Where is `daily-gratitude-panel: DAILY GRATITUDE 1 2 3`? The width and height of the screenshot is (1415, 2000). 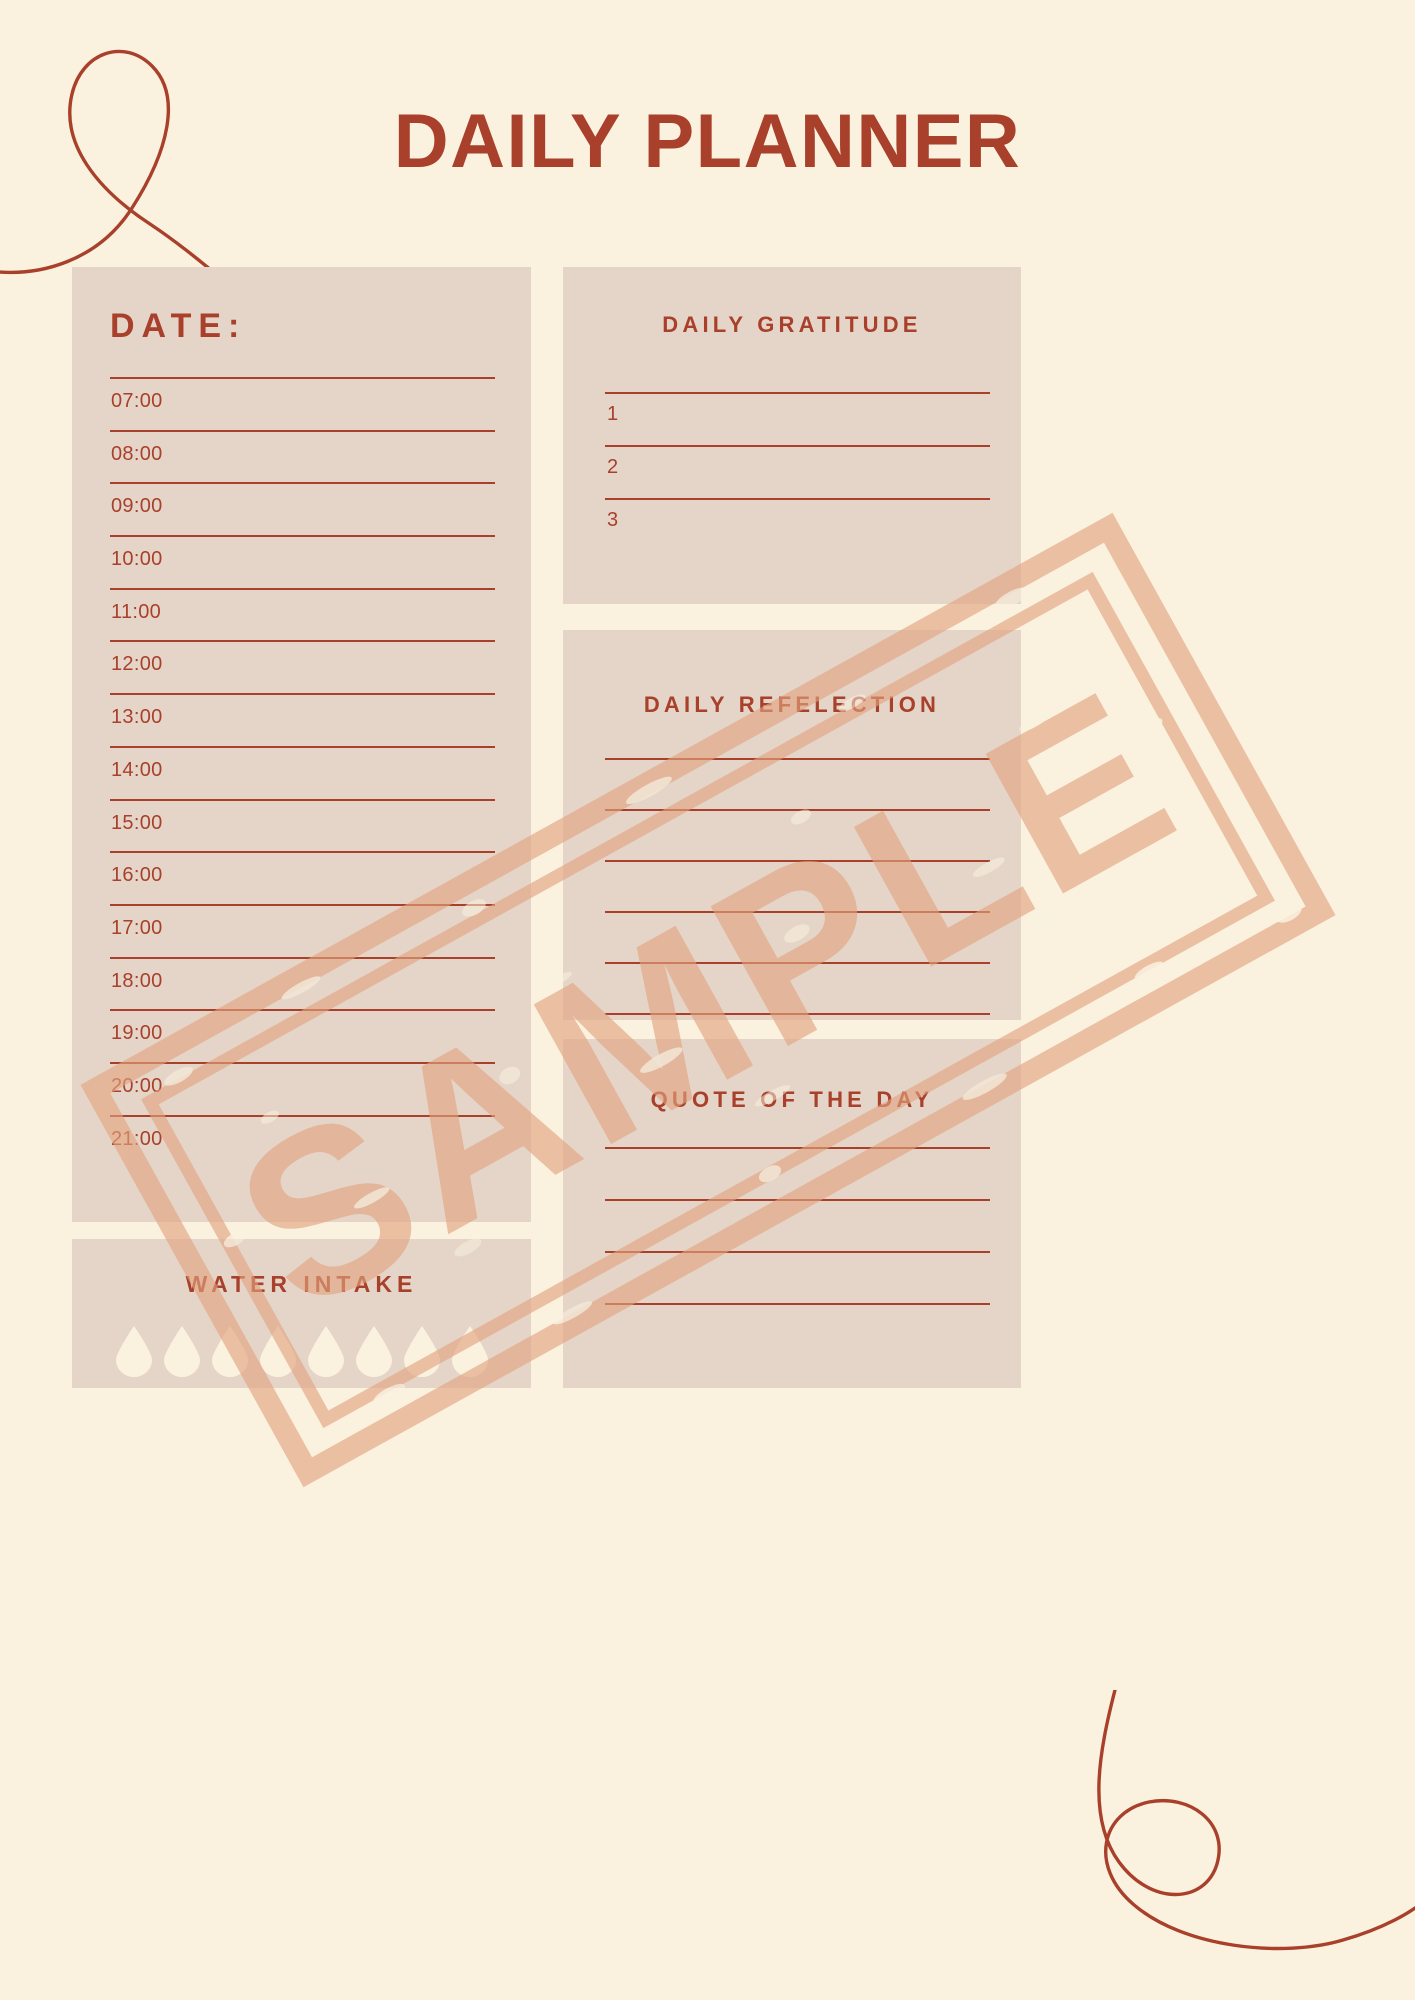
daily-gratitude-panel: DAILY GRATITUDE 1 2 3 is located at coordinates (792, 435).